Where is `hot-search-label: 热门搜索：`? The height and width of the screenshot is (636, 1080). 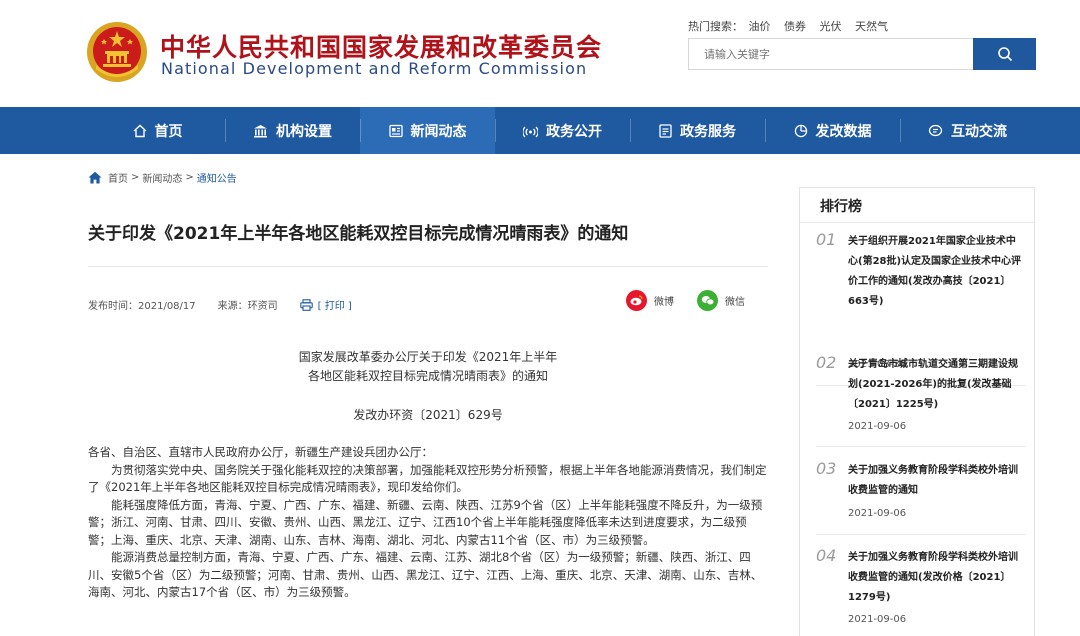
hot-search-label: 热门搜索： is located at coordinates (715, 26).